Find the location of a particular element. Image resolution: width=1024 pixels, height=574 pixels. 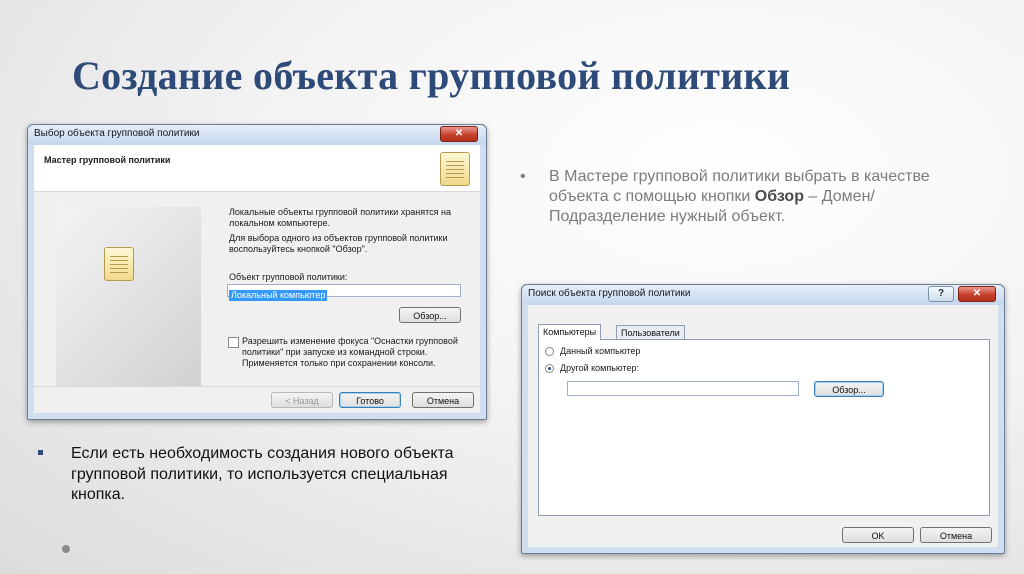

dialog-titlebar: Выбор объекта групповой политики ✕ is located at coordinates (257, 135).